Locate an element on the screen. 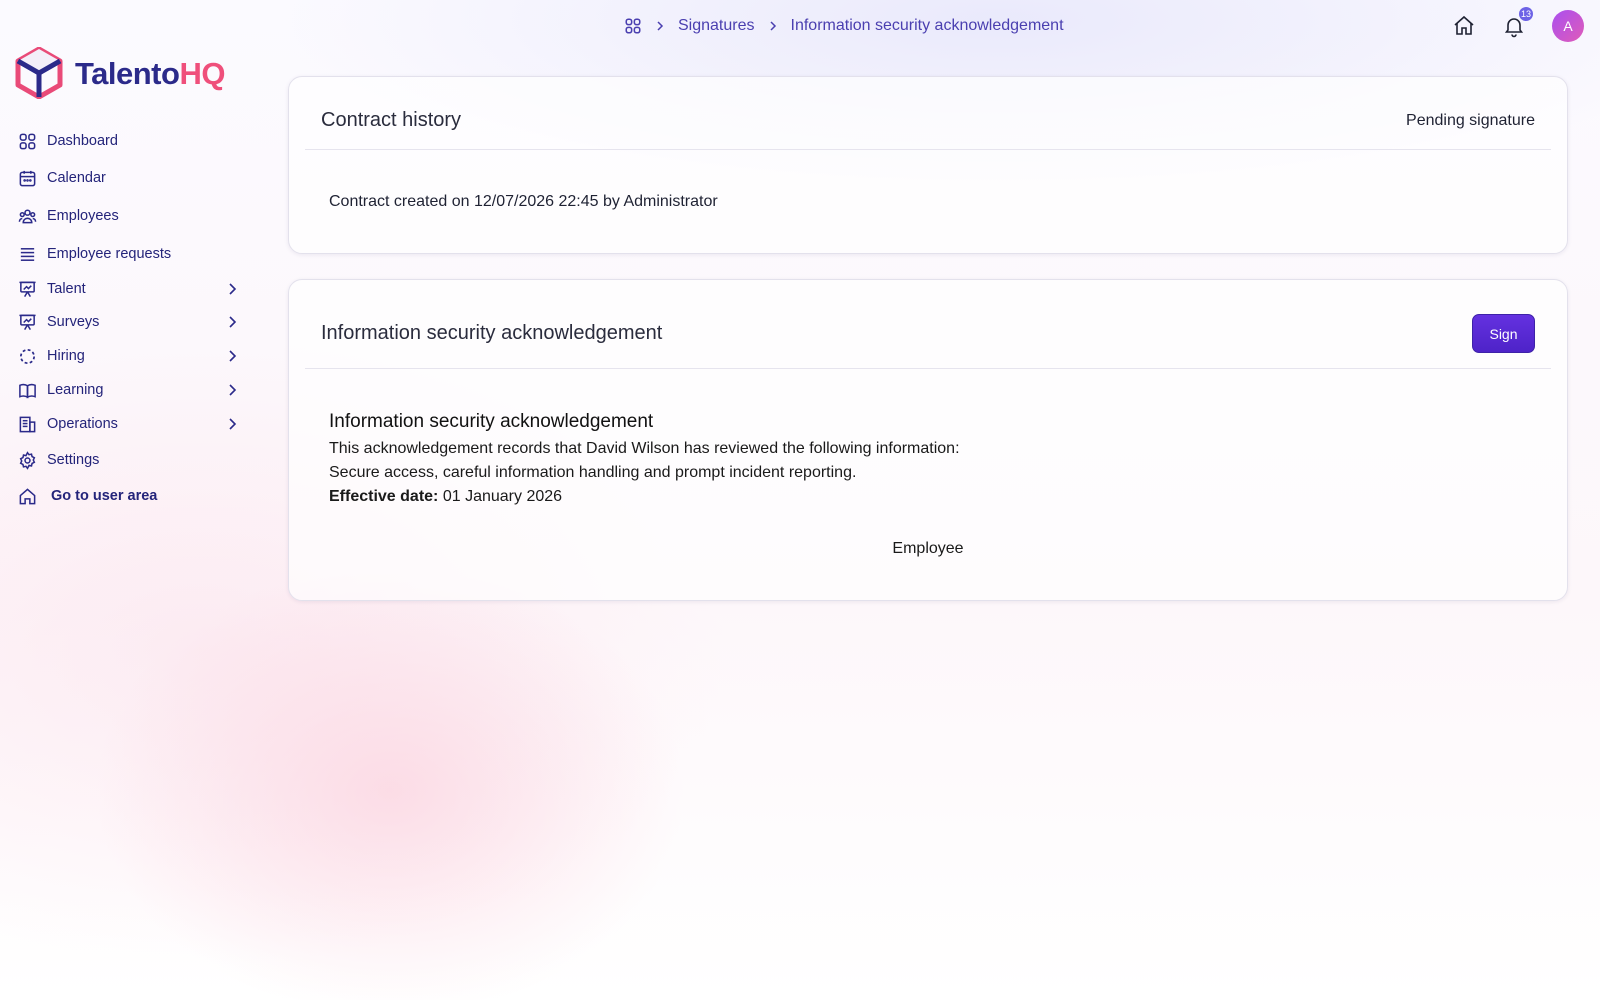 Image resolution: width=1600 pixels, height=1000 pixels. sidebar-item-employee-requests: Employee requests is located at coordinates (131, 254).